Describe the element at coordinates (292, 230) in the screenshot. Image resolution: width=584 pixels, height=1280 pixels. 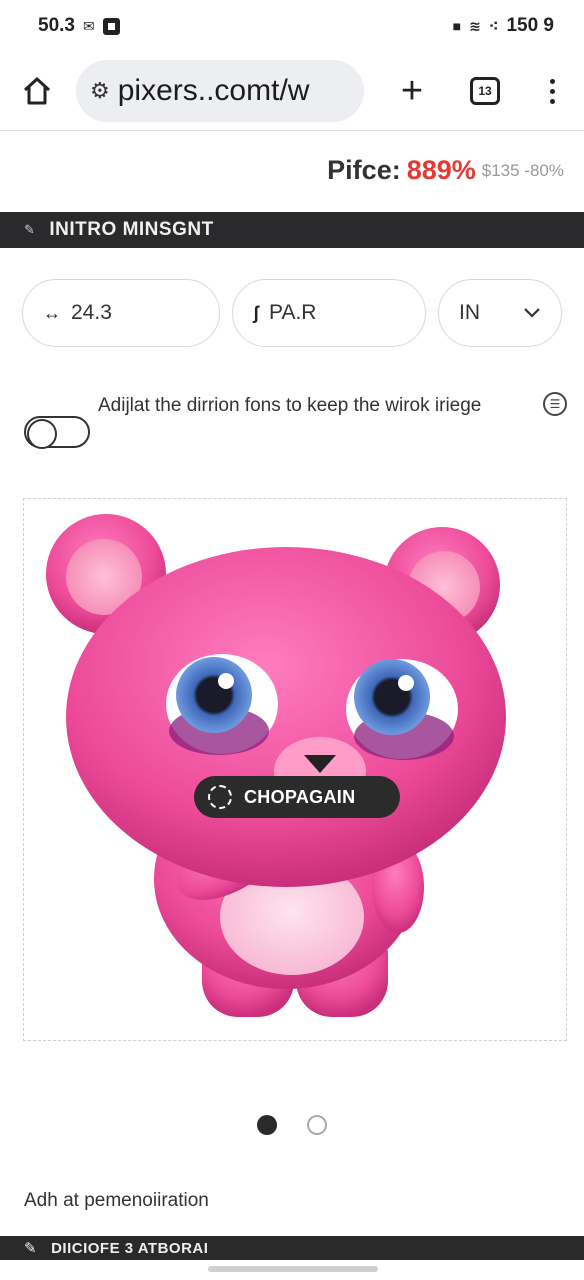
I see `section-header: ✎ INITRO MINSGNT` at that location.